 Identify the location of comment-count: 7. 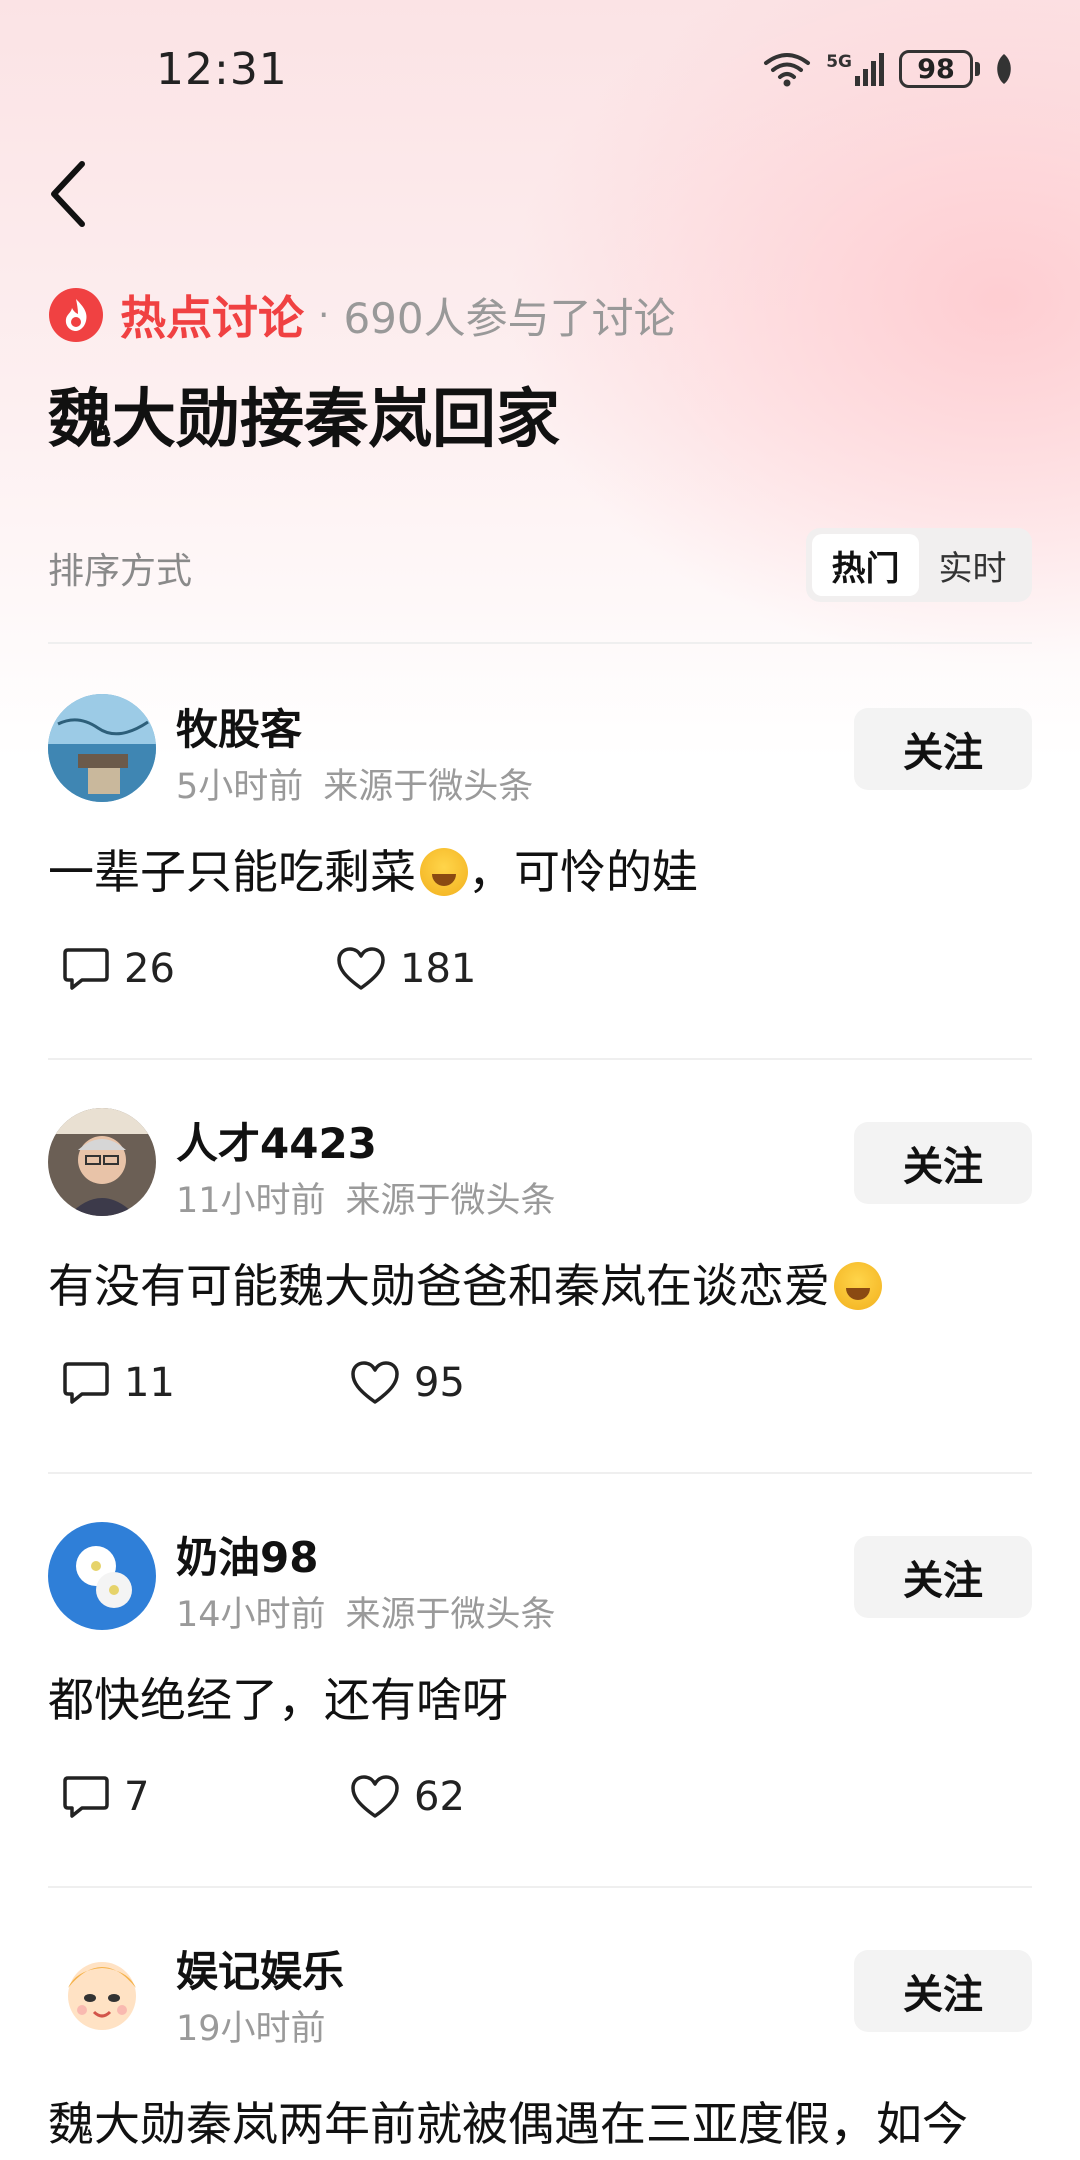
(137, 1797).